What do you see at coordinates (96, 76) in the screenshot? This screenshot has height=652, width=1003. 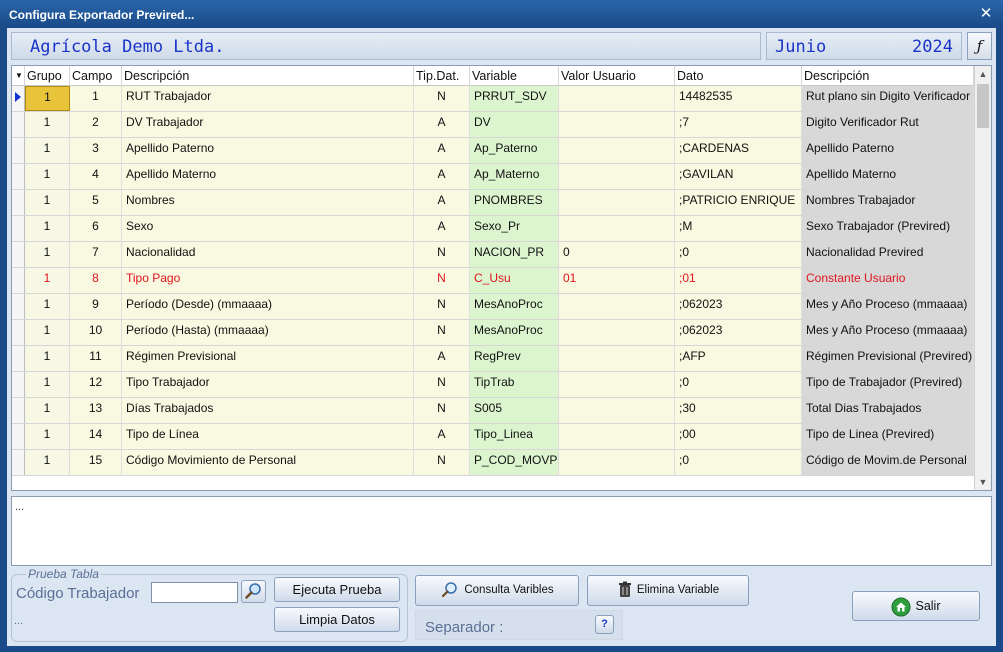 I see `col-header-campo: Campo` at bounding box center [96, 76].